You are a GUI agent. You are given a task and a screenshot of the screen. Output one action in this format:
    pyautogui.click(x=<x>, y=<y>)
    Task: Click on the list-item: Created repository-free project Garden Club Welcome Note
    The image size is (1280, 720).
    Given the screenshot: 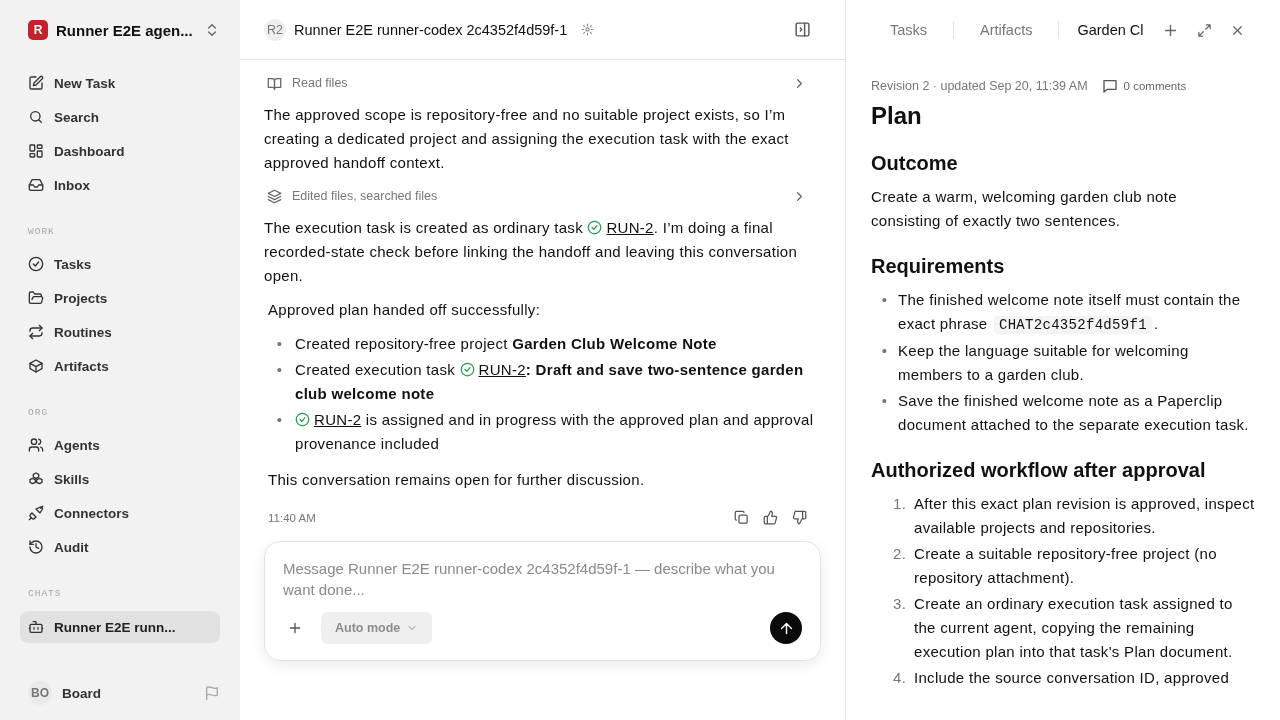 What is the action you would take?
    pyautogui.click(x=506, y=344)
    